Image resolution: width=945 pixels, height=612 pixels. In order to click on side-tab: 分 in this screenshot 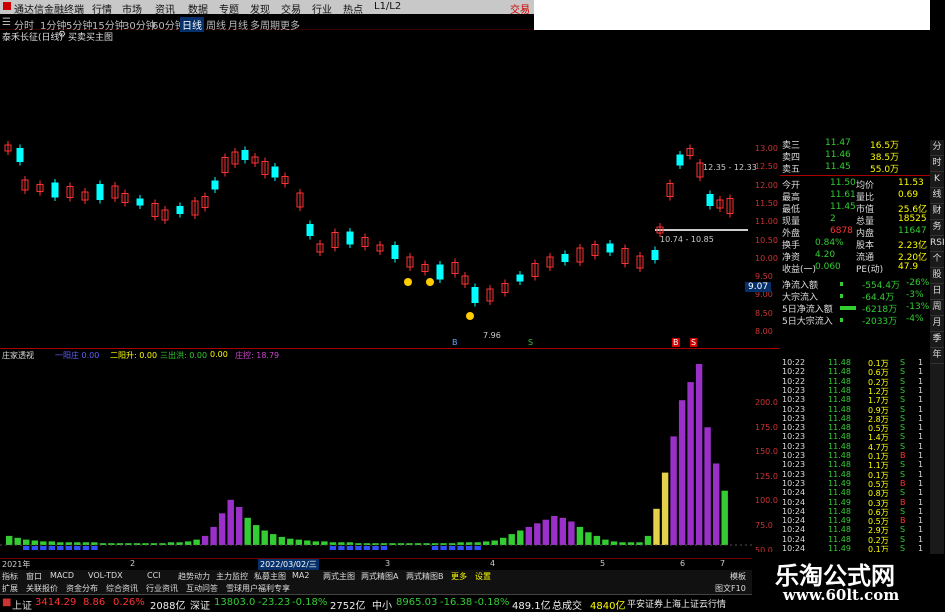, I will do `click(937, 148)`.